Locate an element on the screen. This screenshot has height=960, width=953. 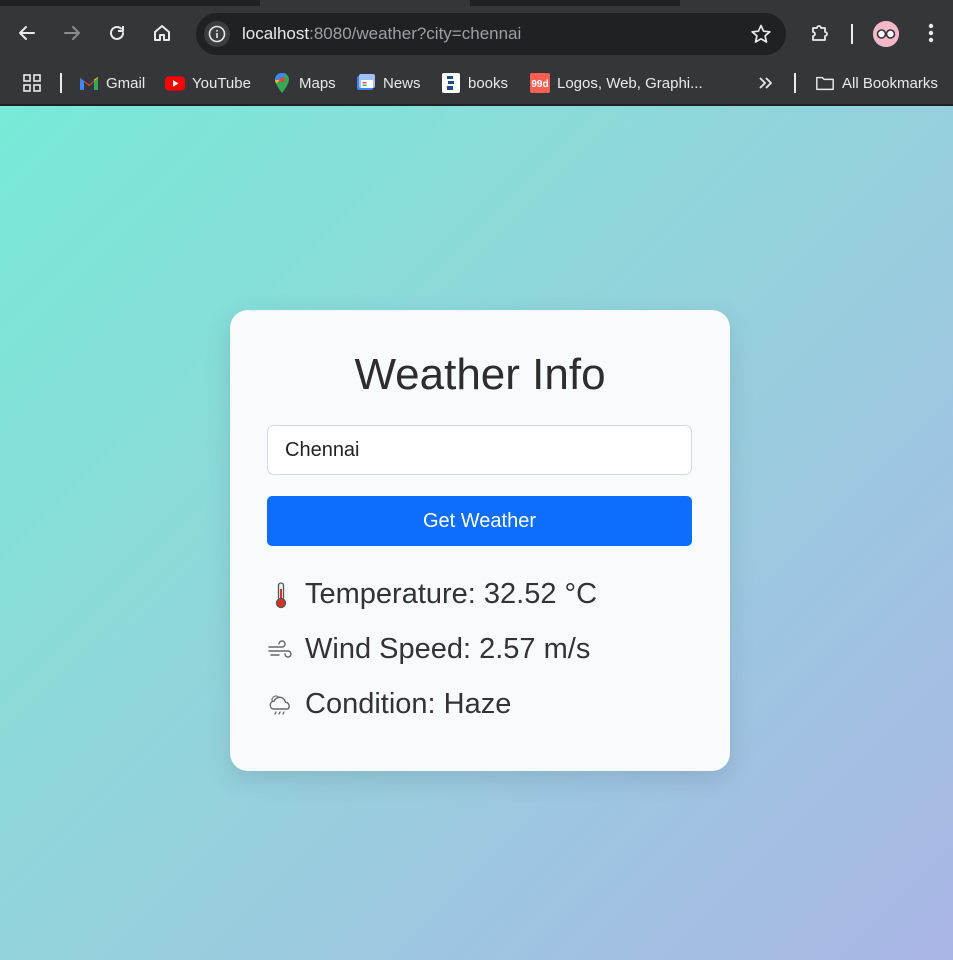
glasses-icon is located at coordinates (886, 34).